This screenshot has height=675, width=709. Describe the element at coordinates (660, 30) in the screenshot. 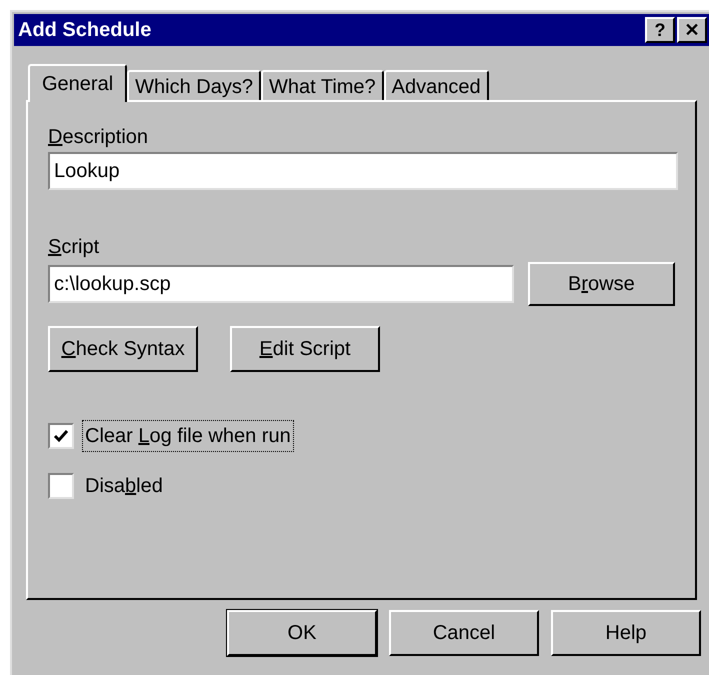

I see `help-button: ?` at that location.